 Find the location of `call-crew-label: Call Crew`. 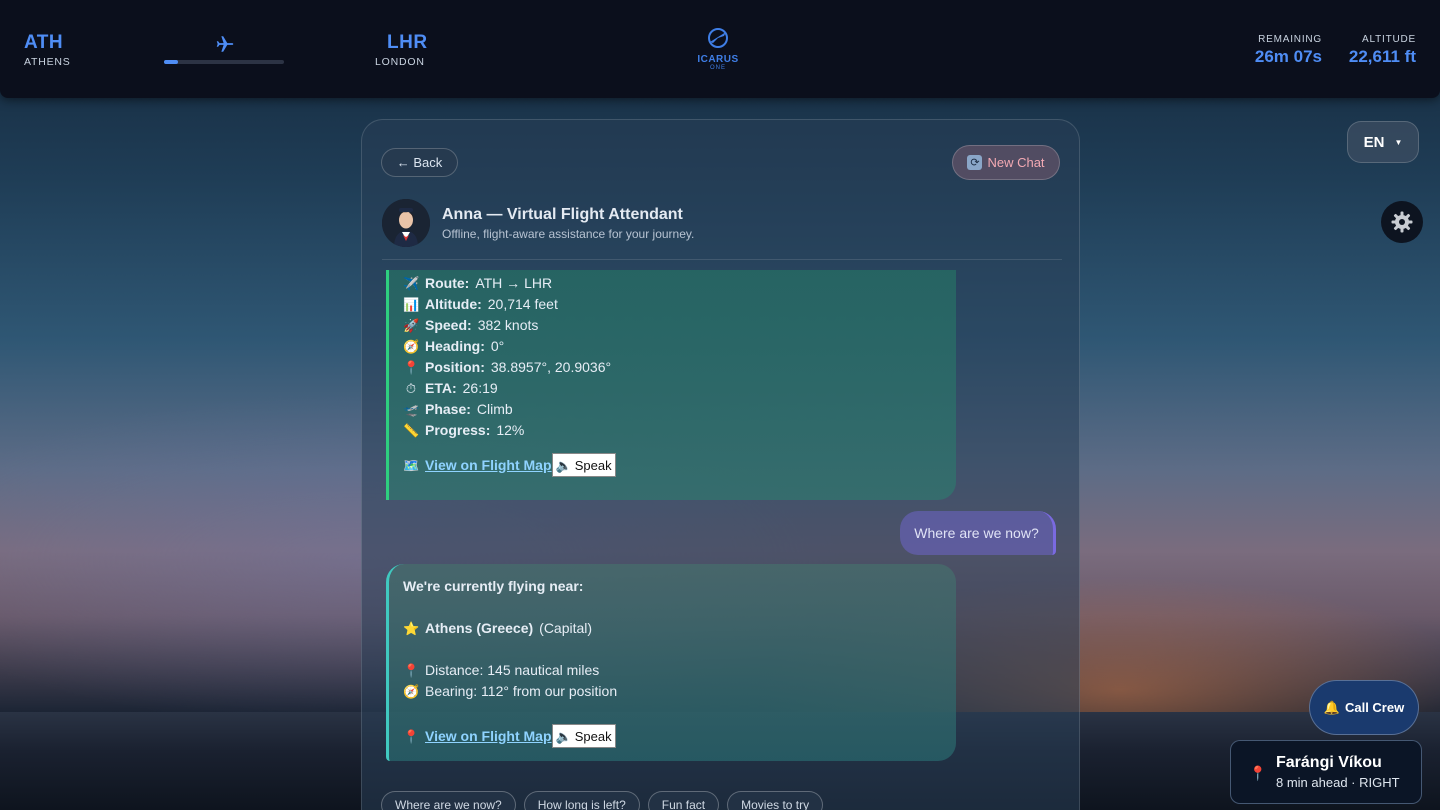

call-crew-label: Call Crew is located at coordinates (1374, 707).